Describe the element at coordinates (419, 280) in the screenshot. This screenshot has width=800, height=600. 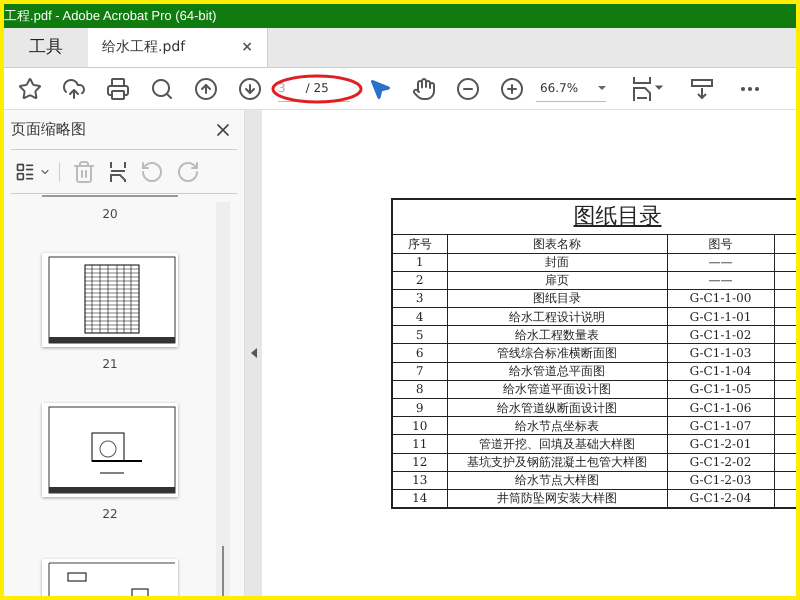
I see `table-cell: 2` at that location.